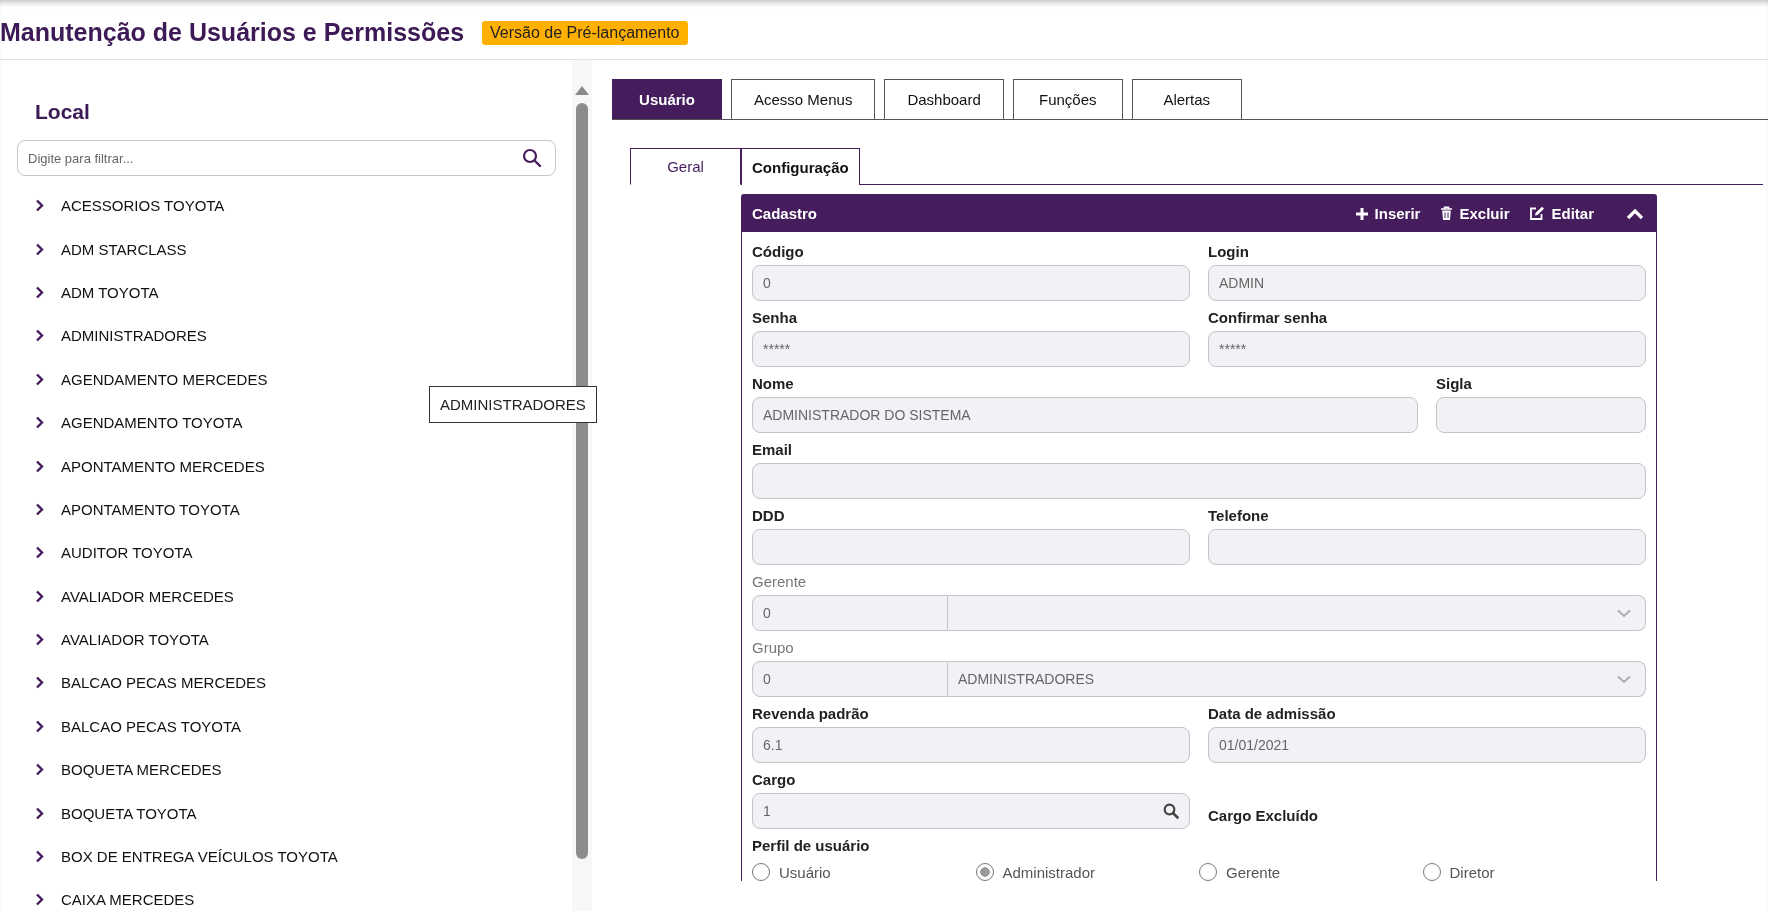  I want to click on tree-item: ADM TOYOTA, so click(110, 292).